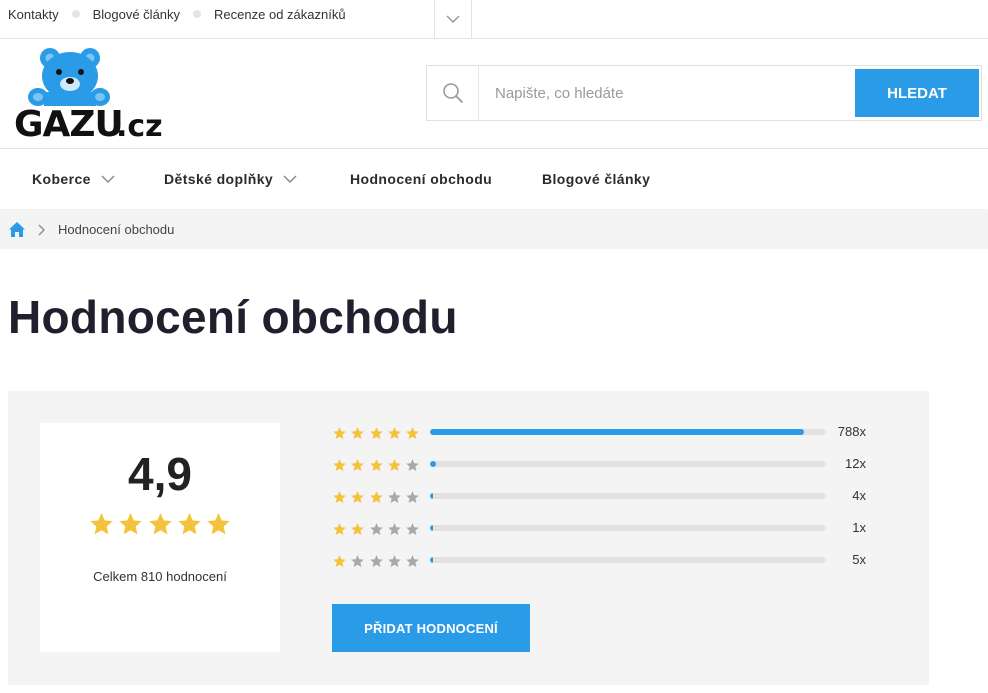 The height and width of the screenshot is (693, 988). I want to click on search-box: HLEDAT, so click(704, 93).